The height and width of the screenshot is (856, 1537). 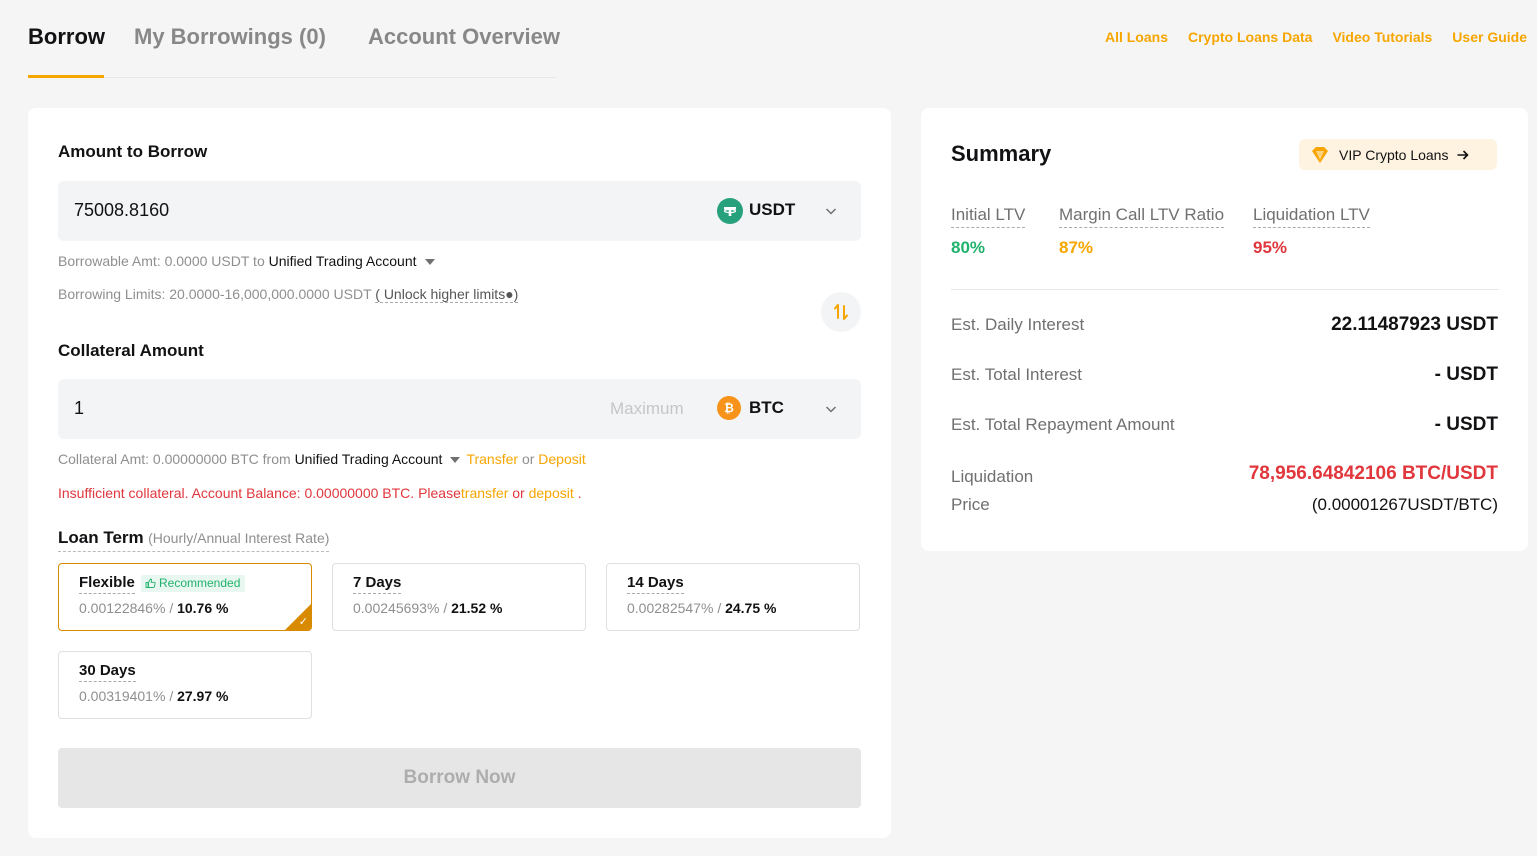 What do you see at coordinates (655, 584) in the screenshot?
I see `term-name: 14 Days` at bounding box center [655, 584].